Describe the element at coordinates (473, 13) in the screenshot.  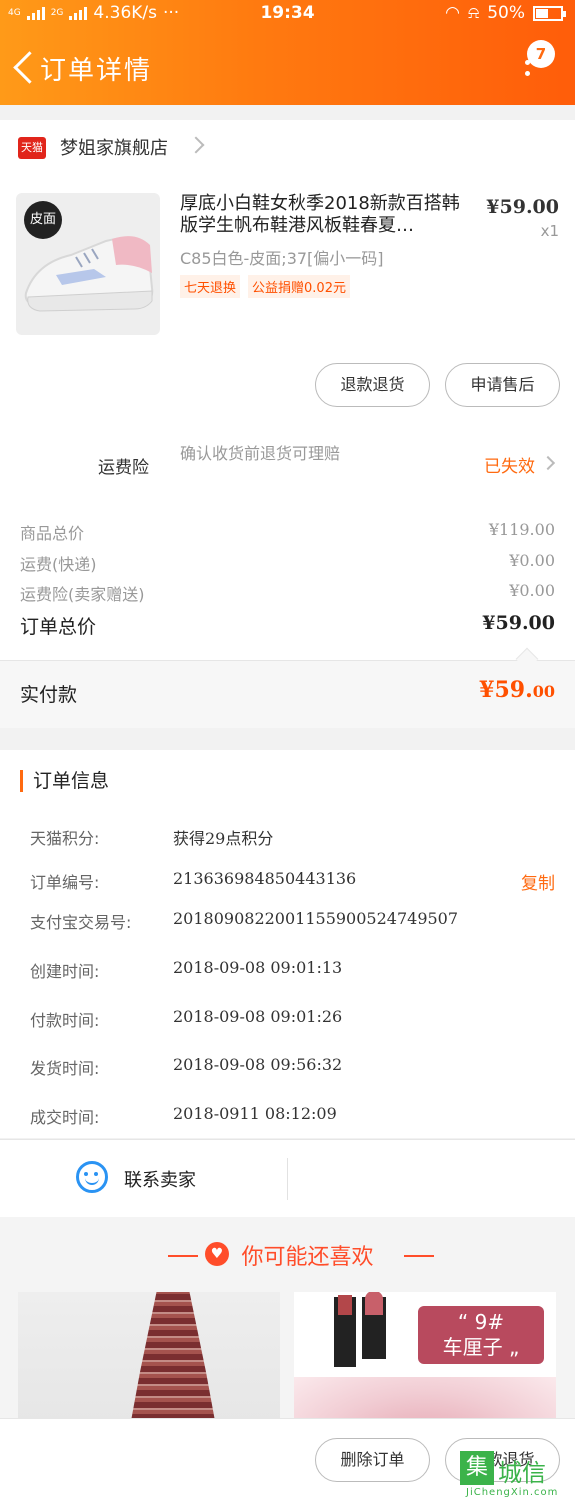
I see `mute-icon: ⍾` at that location.